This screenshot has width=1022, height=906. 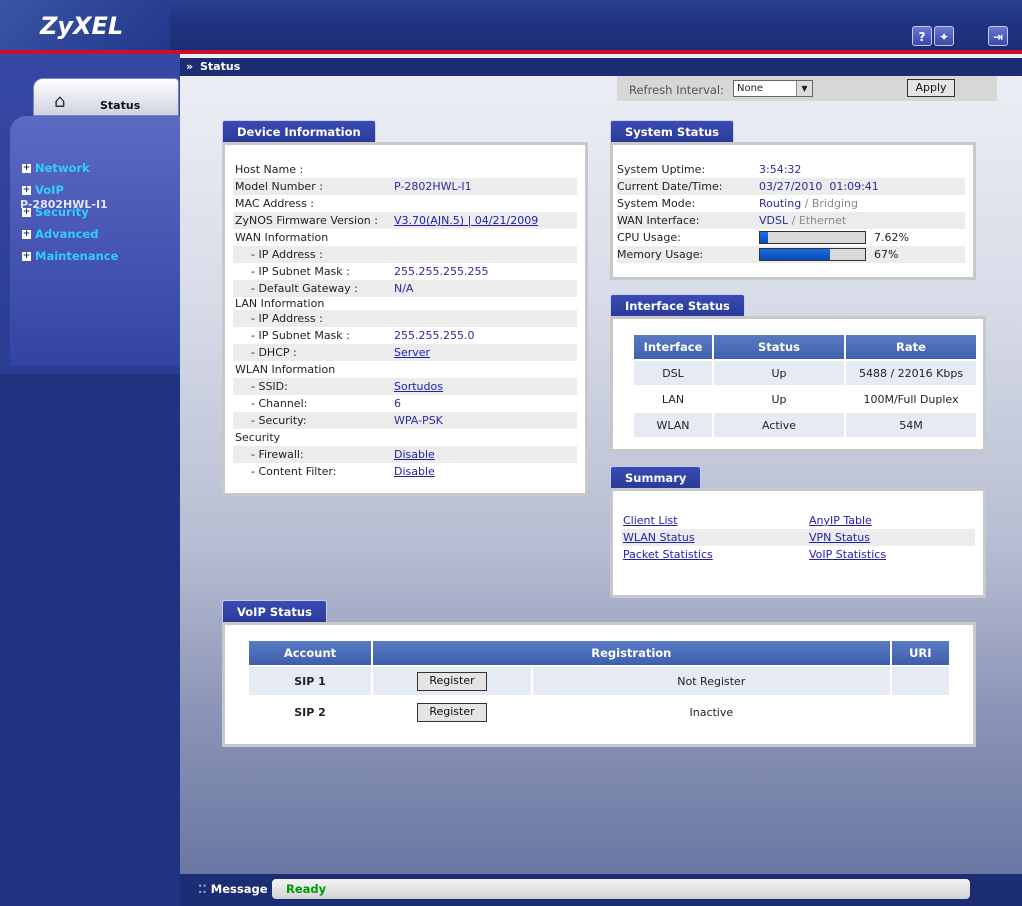 I want to click on firewall-link: Disable, so click(x=414, y=454).